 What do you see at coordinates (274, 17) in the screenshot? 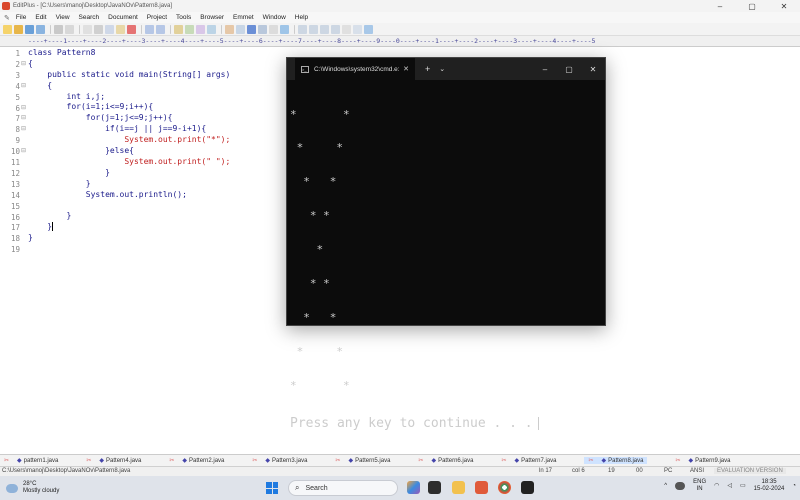
I see `menu-window: Window` at bounding box center [274, 17].